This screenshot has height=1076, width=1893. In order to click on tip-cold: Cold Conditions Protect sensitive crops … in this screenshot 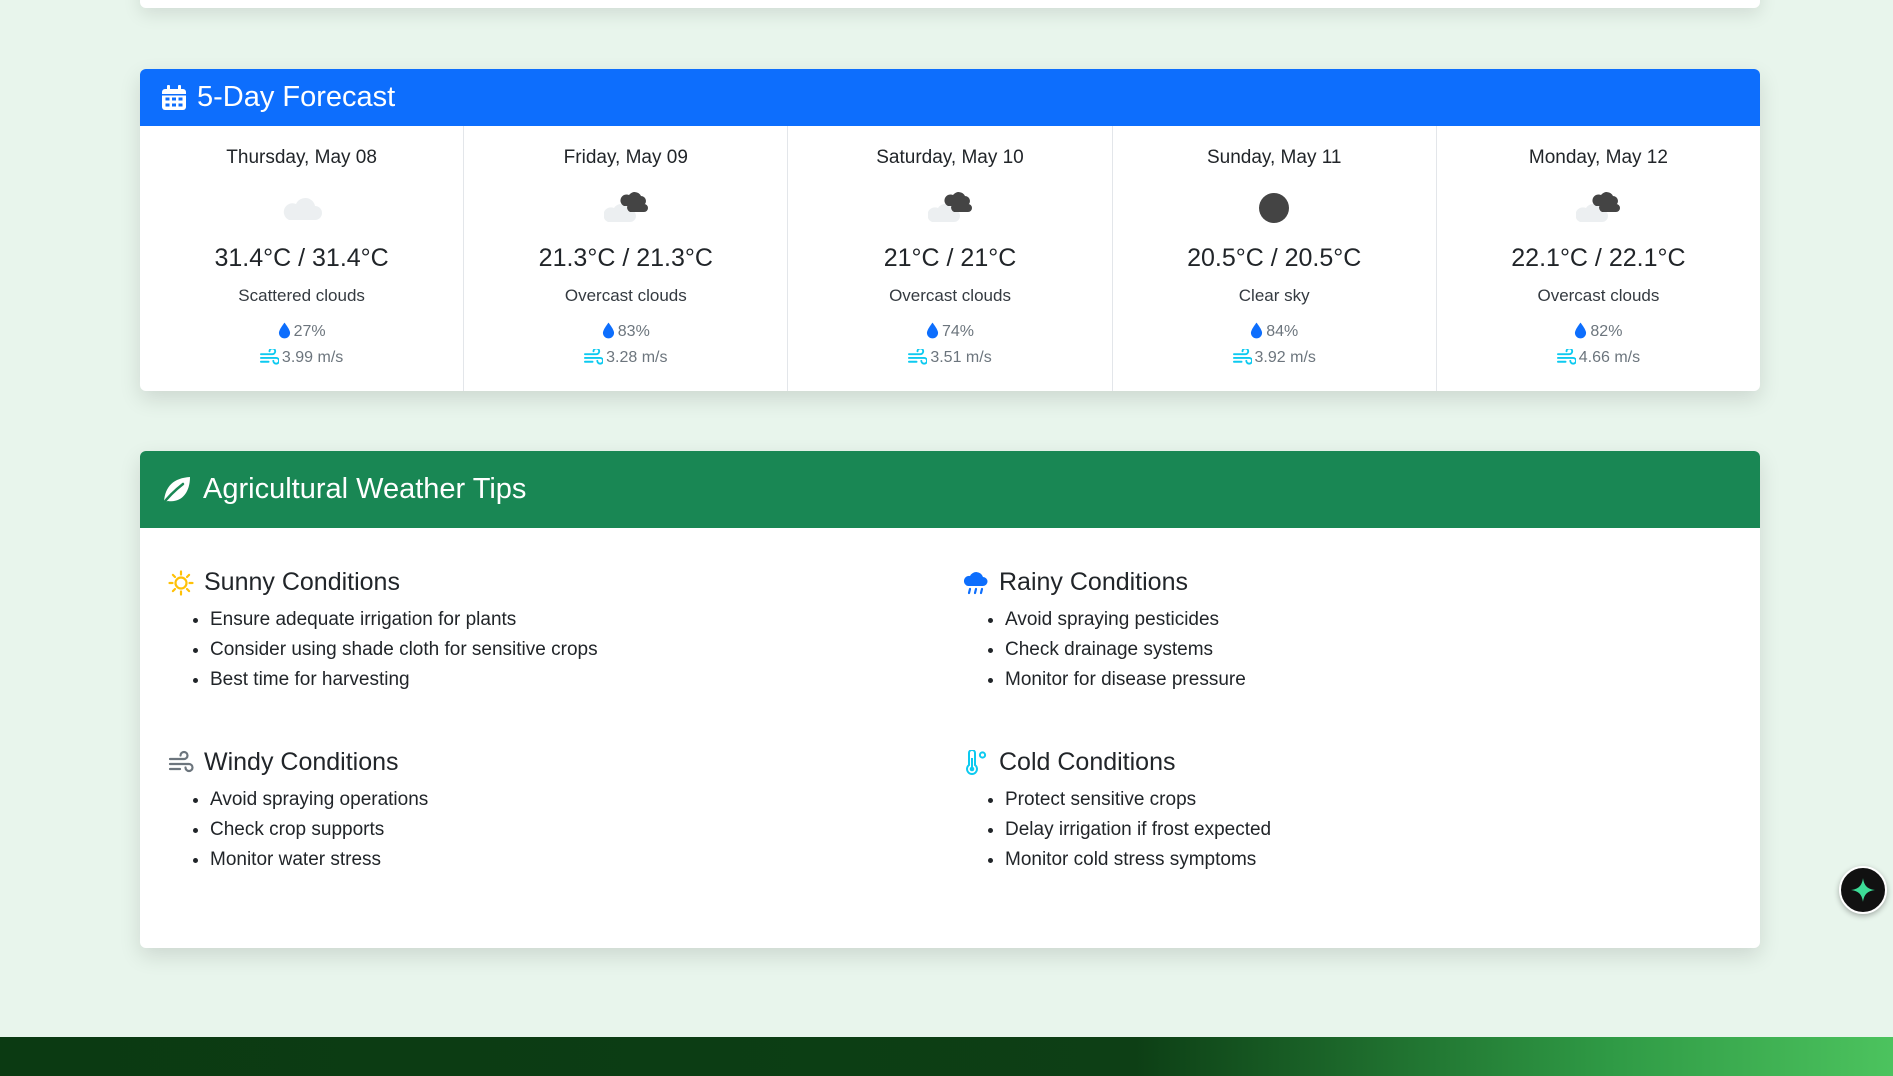, I will do `click(1313, 811)`.